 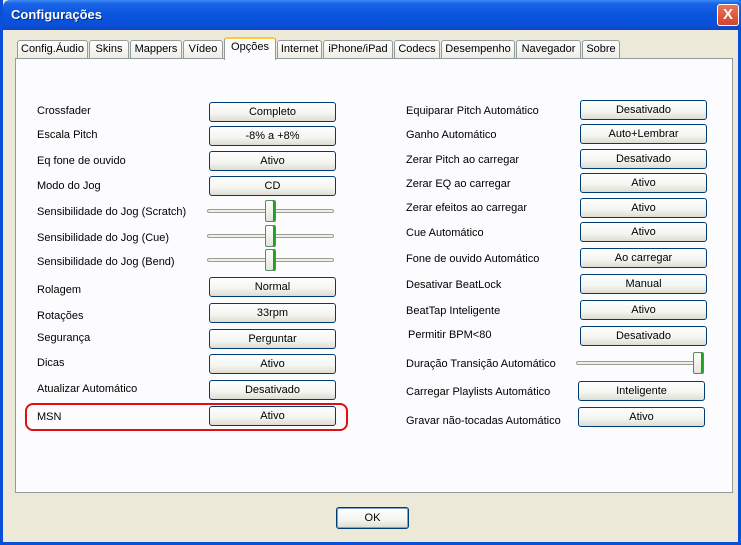 I want to click on ganho-label: Ganho Automático, so click(x=451, y=135).